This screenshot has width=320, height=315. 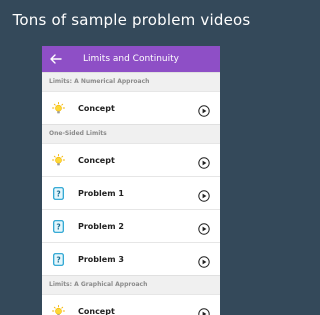 I want to click on promo-tagline: Tons of sample problem videos, so click(x=131, y=20).